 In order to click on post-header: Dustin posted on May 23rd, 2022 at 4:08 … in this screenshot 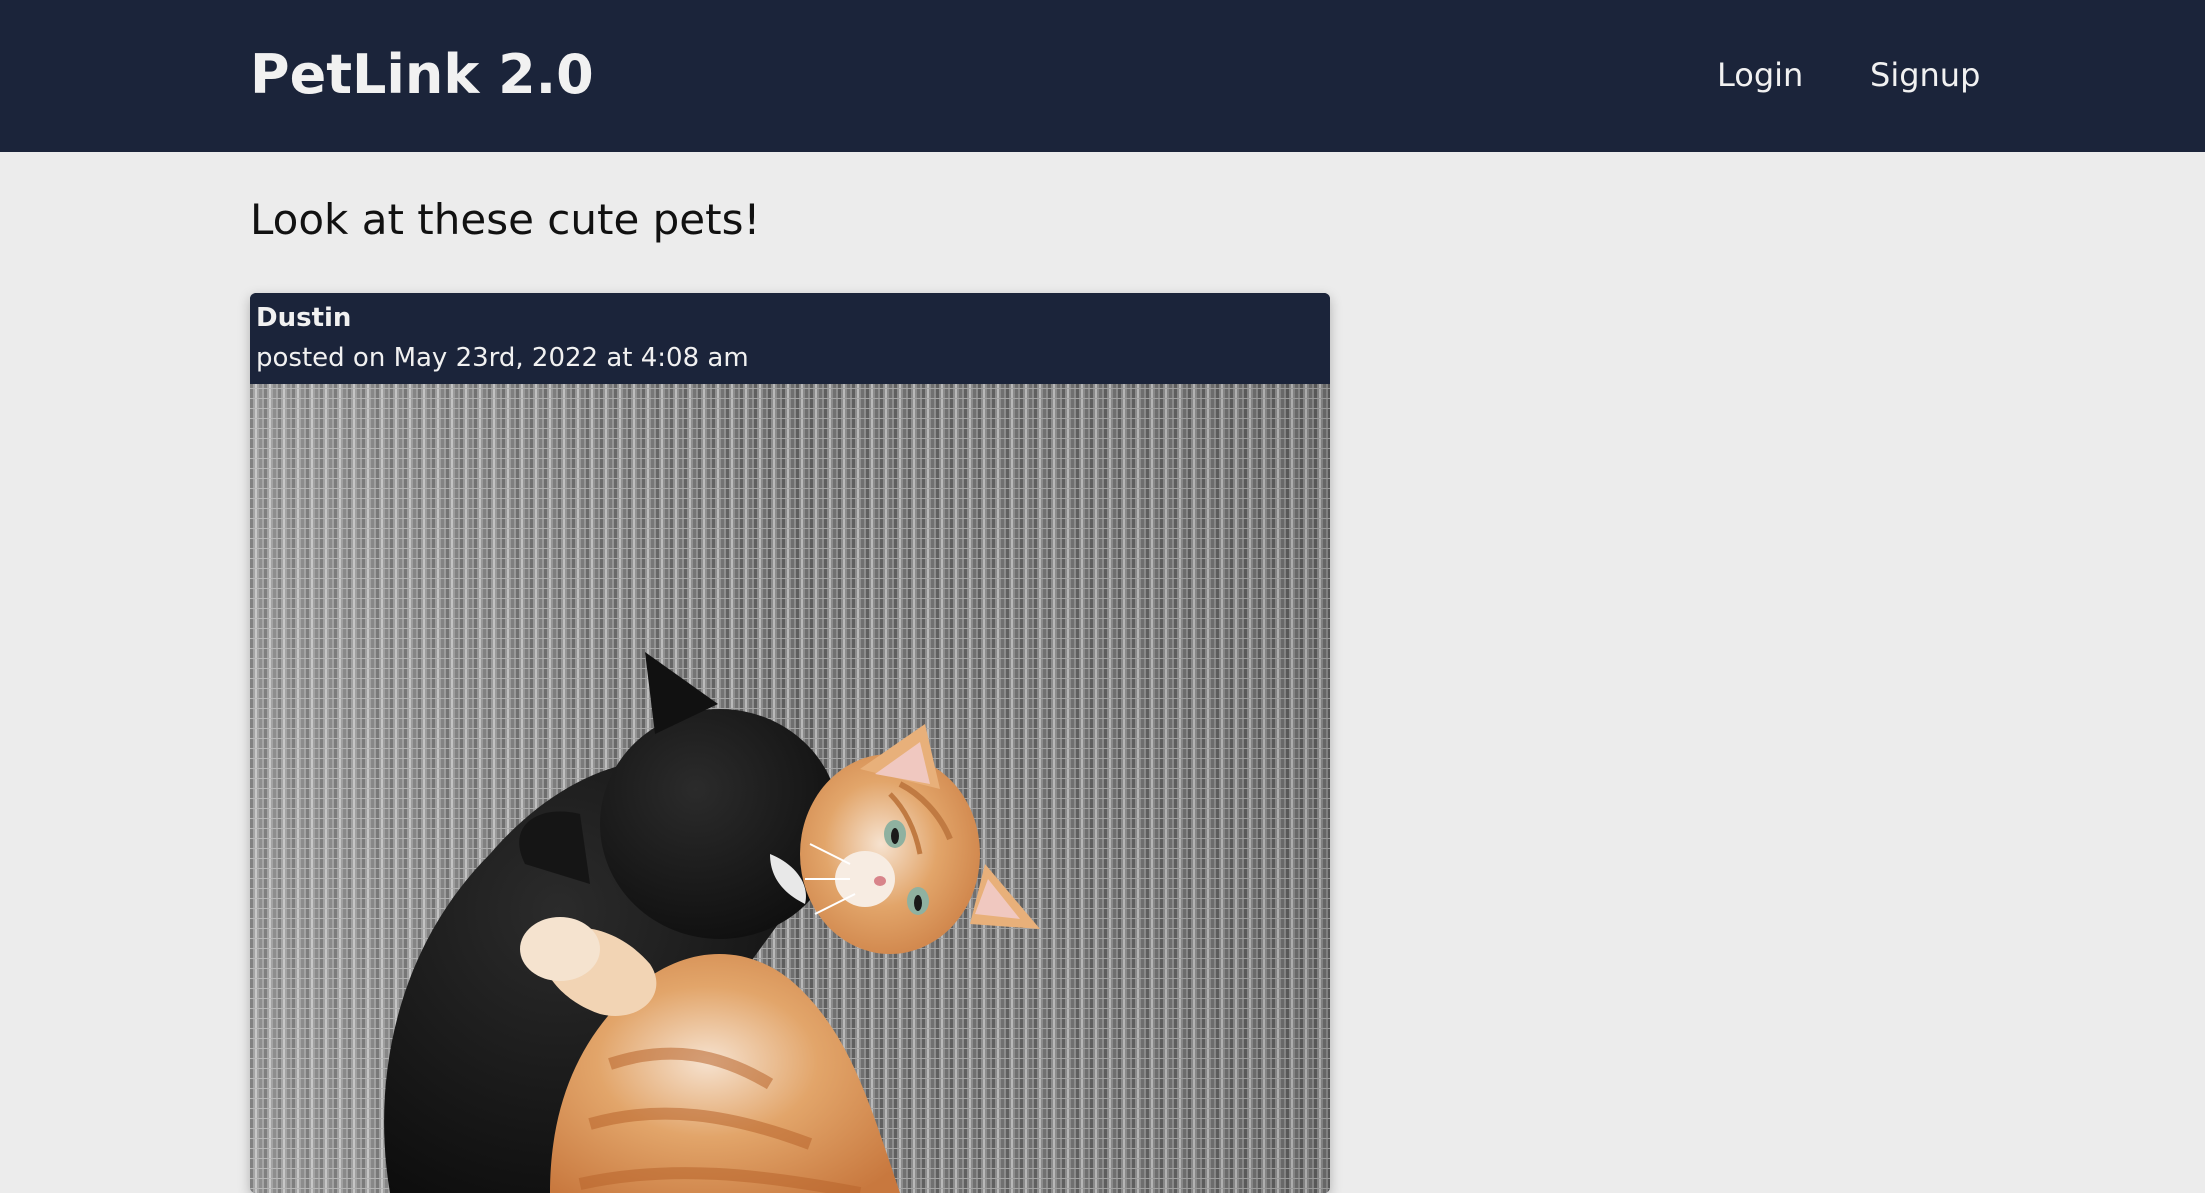, I will do `click(790, 338)`.